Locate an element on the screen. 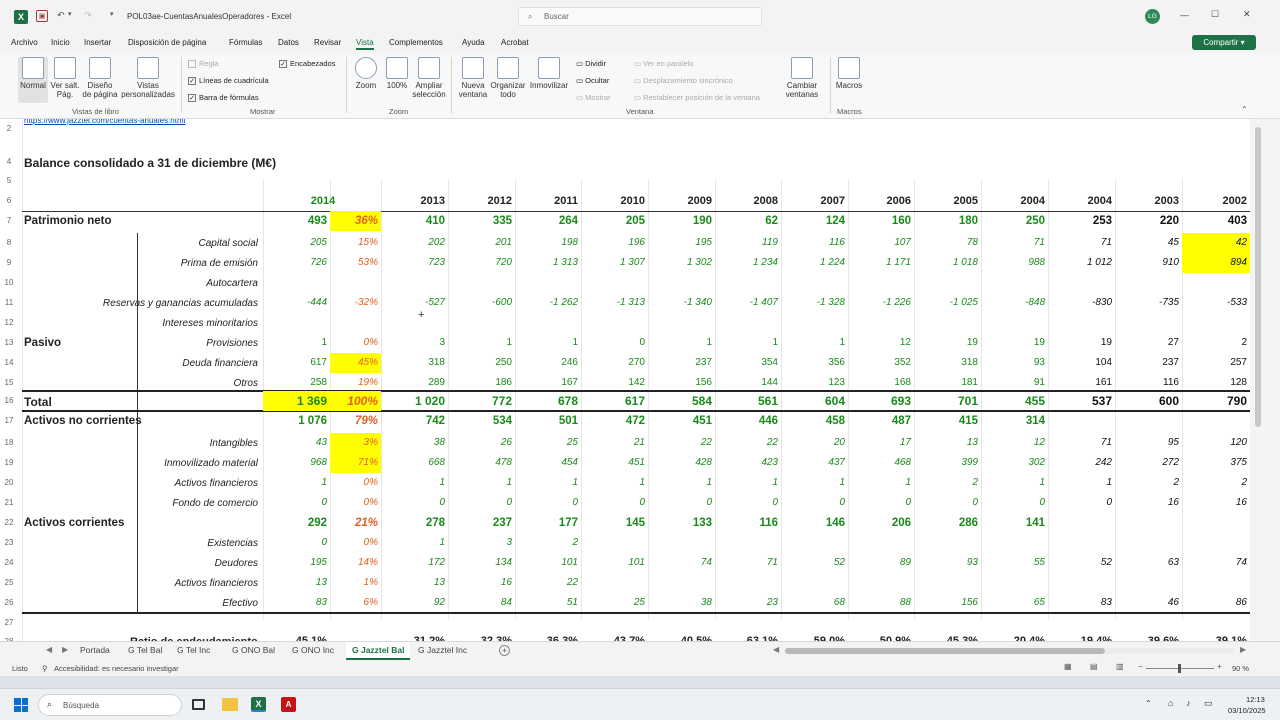  data-cell: 501 is located at coordinates (548, 421).